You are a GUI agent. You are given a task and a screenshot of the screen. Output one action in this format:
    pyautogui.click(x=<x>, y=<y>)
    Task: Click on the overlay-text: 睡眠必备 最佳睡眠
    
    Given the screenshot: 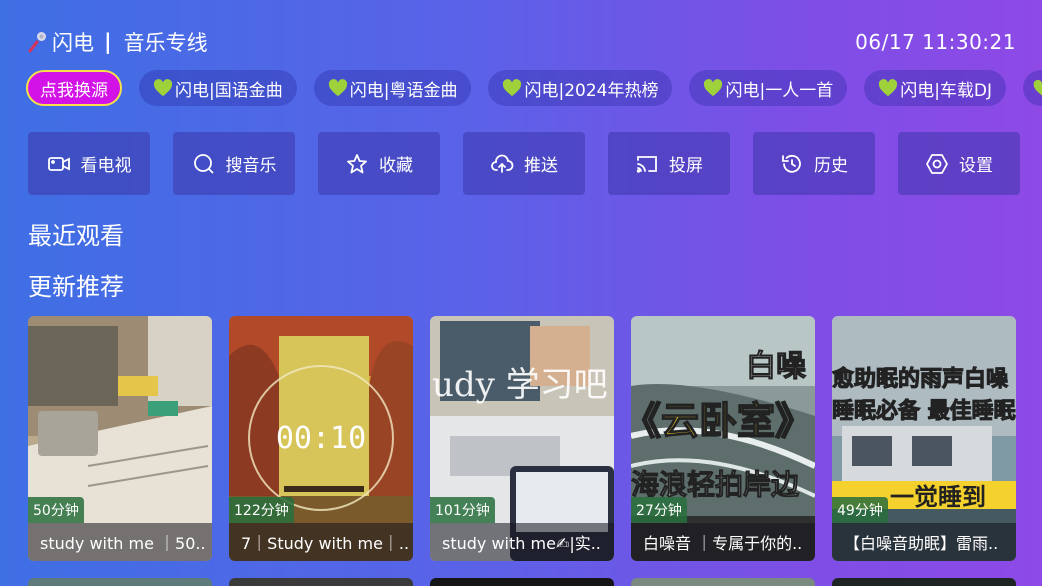 What is the action you would take?
    pyautogui.click(x=924, y=411)
    